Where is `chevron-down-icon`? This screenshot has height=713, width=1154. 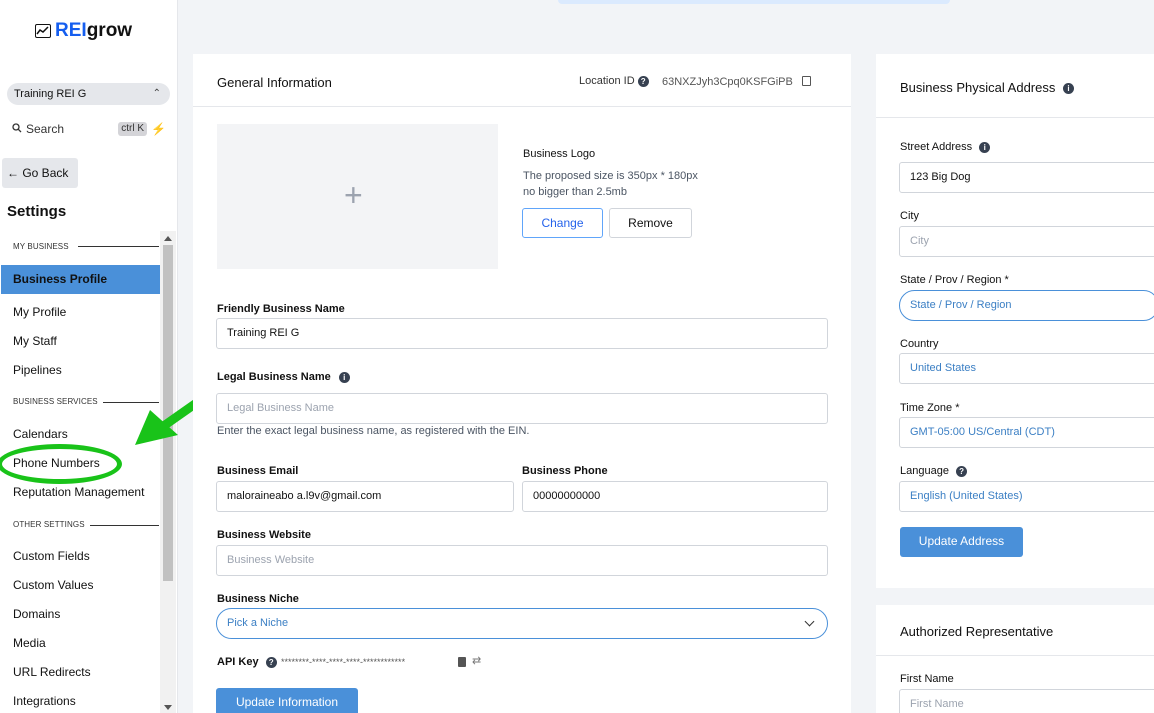
chevron-down-icon is located at coordinates (809, 621).